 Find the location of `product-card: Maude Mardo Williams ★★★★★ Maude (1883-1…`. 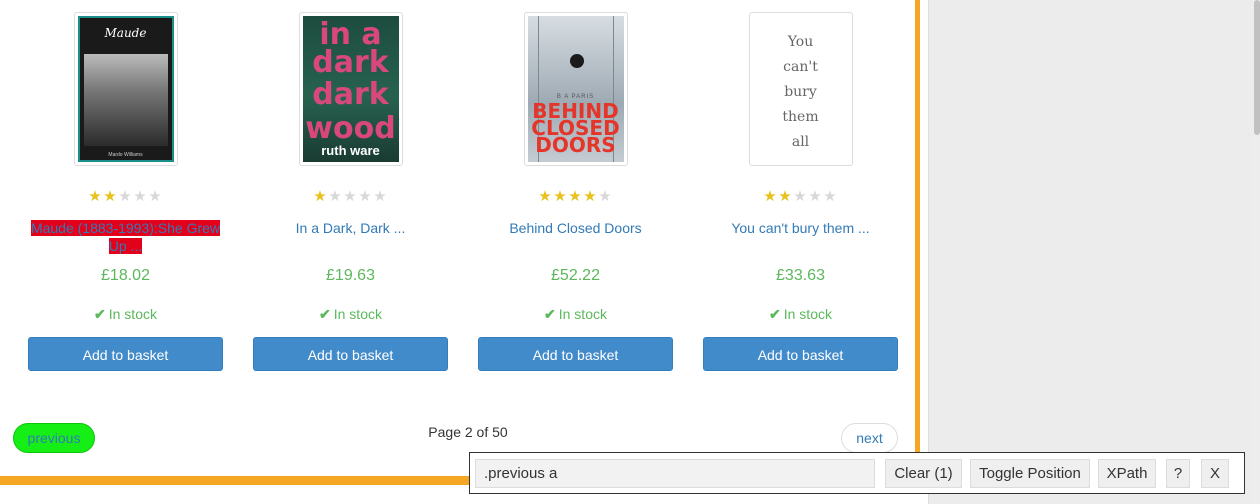

product-card: Maude Mardo Williams ★★★★★ Maude (1883-1… is located at coordinates (125, 191).